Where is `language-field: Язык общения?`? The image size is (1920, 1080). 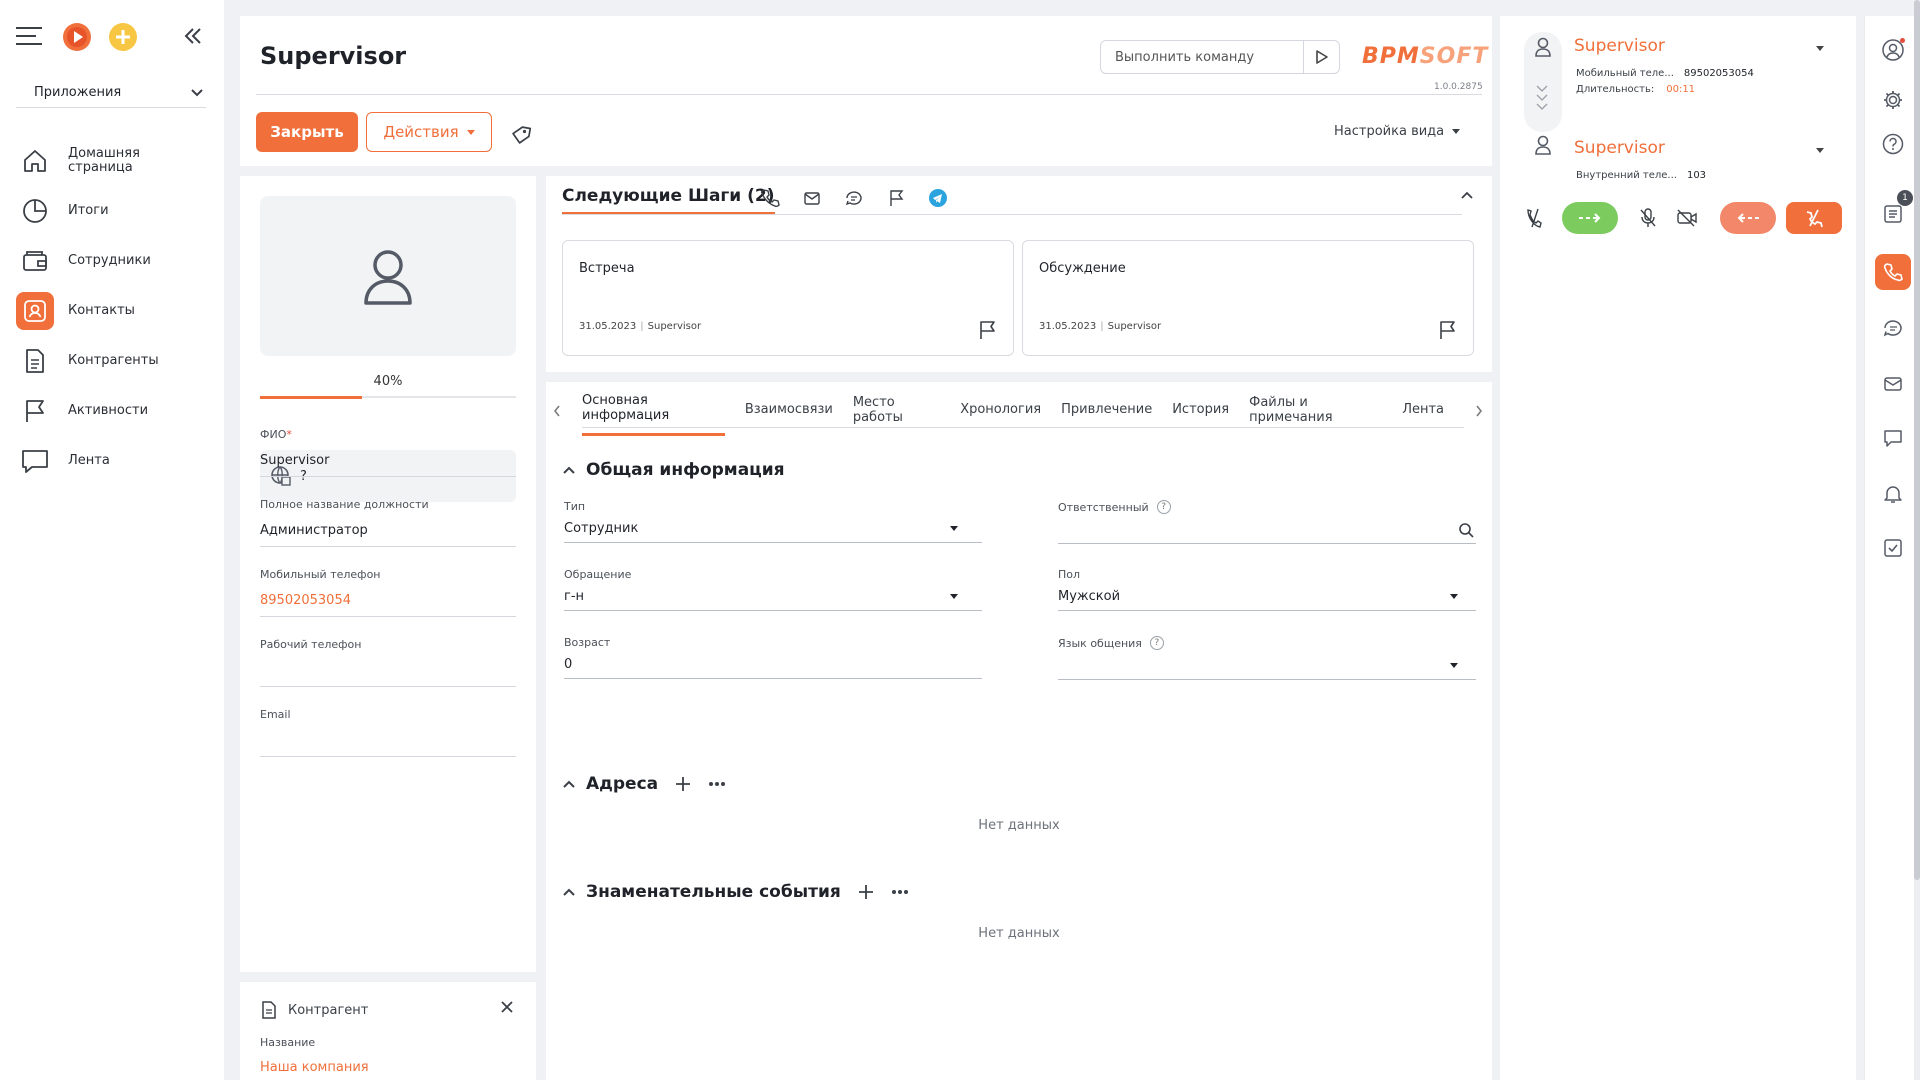
language-field: Язык общения? is located at coordinates (1267, 658).